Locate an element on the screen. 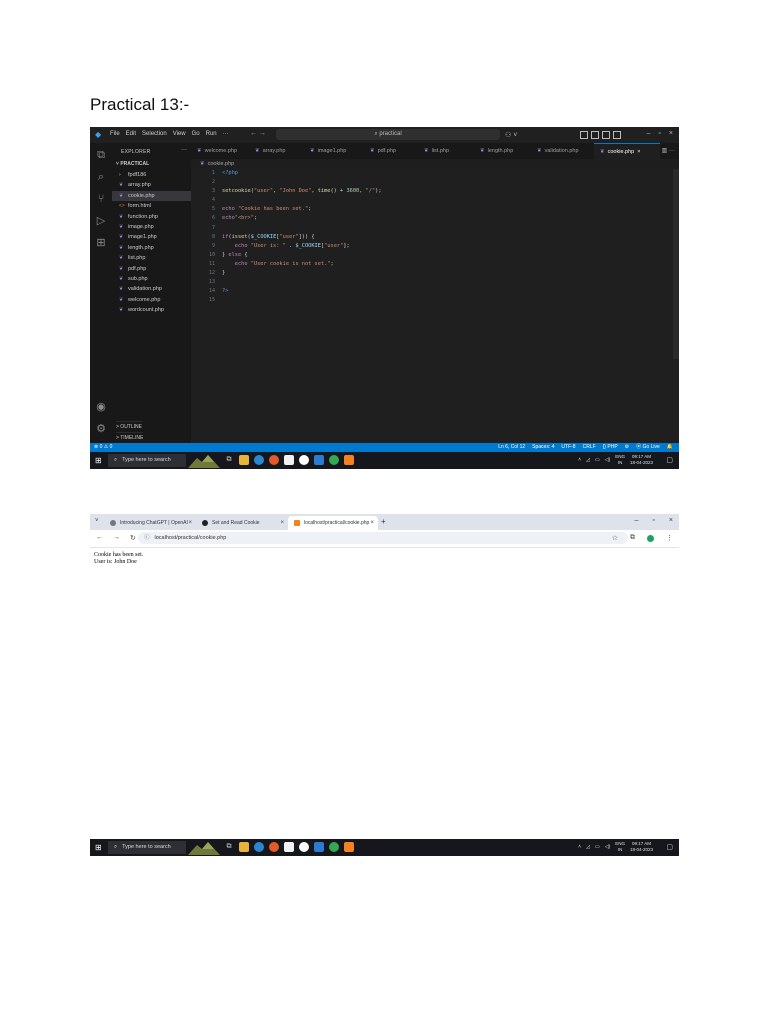  file-item: ❦ array.php is located at coordinates (151, 185).